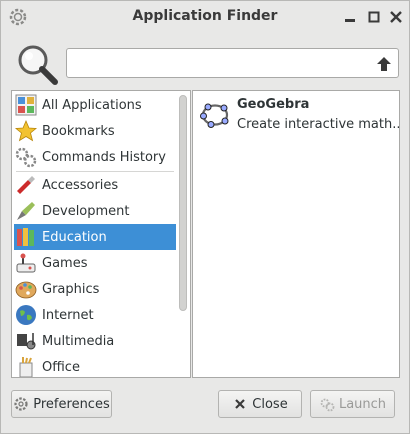  I want to click on category-item-bookmarks: Bookmarks, so click(95, 131).